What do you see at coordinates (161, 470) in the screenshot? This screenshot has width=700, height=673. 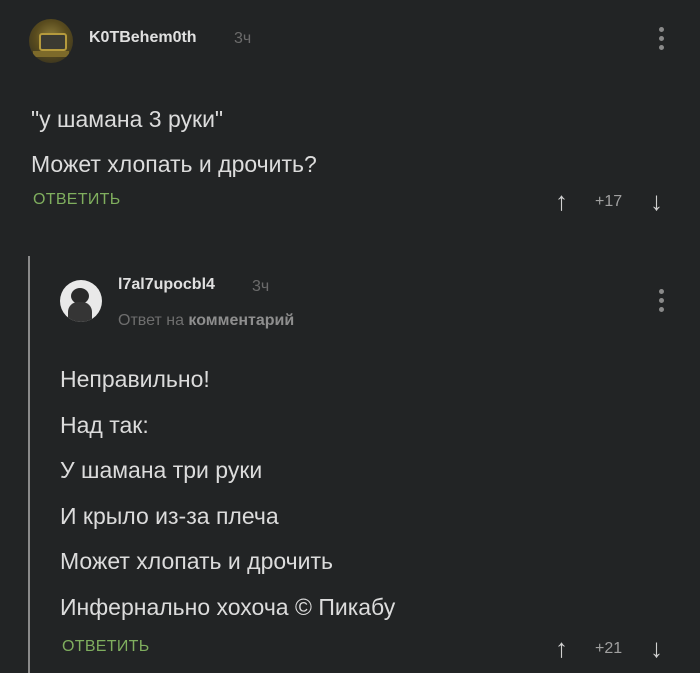 I see `comment-line: У шамана три руки` at bounding box center [161, 470].